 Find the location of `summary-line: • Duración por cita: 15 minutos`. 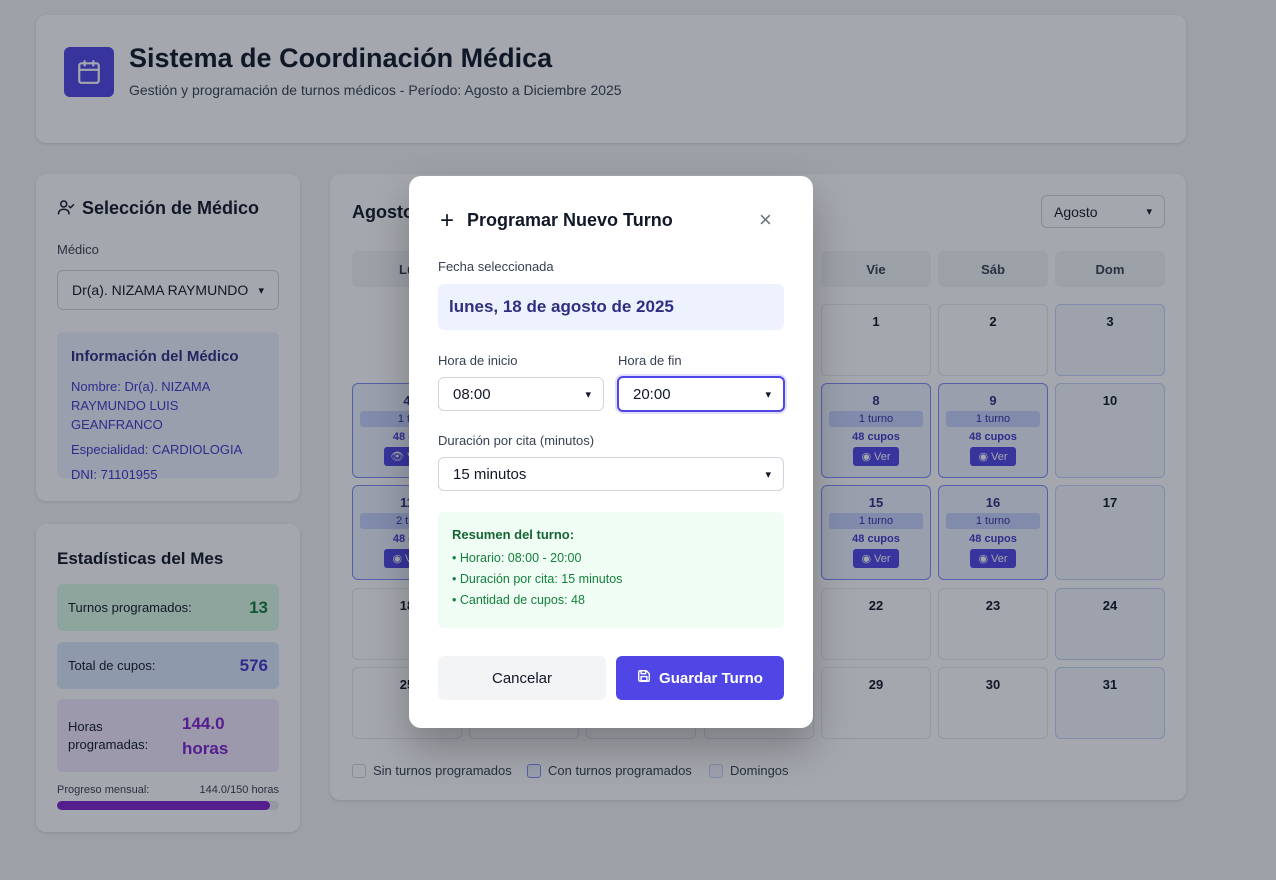

summary-line: • Duración por cita: 15 minutos is located at coordinates (537, 579).